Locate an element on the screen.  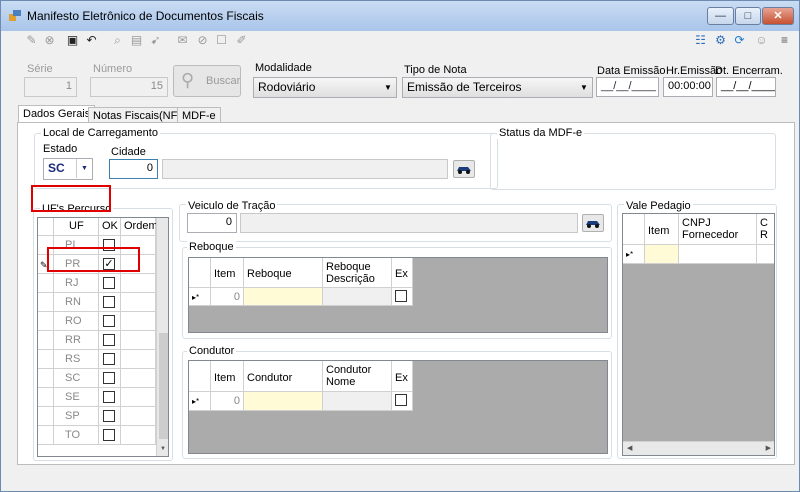
magnifier-icon: ⚲ is located at coordinates (188, 80).